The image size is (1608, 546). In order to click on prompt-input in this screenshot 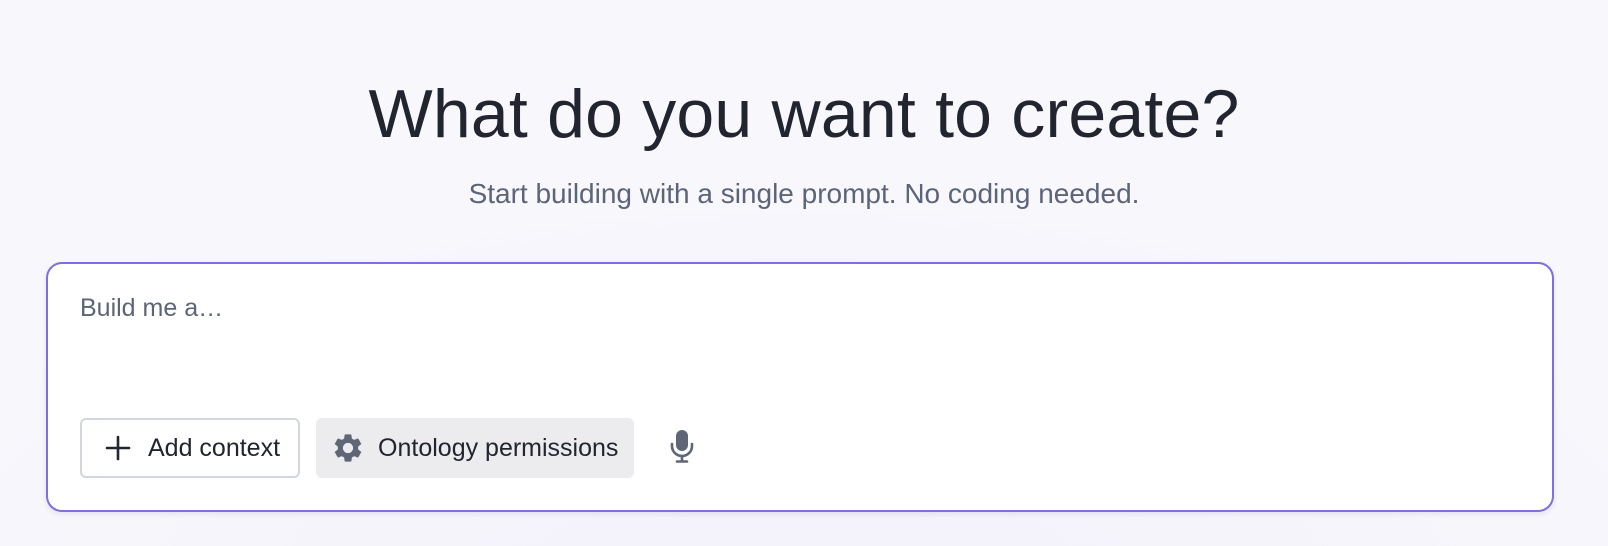, I will do `click(800, 322)`.